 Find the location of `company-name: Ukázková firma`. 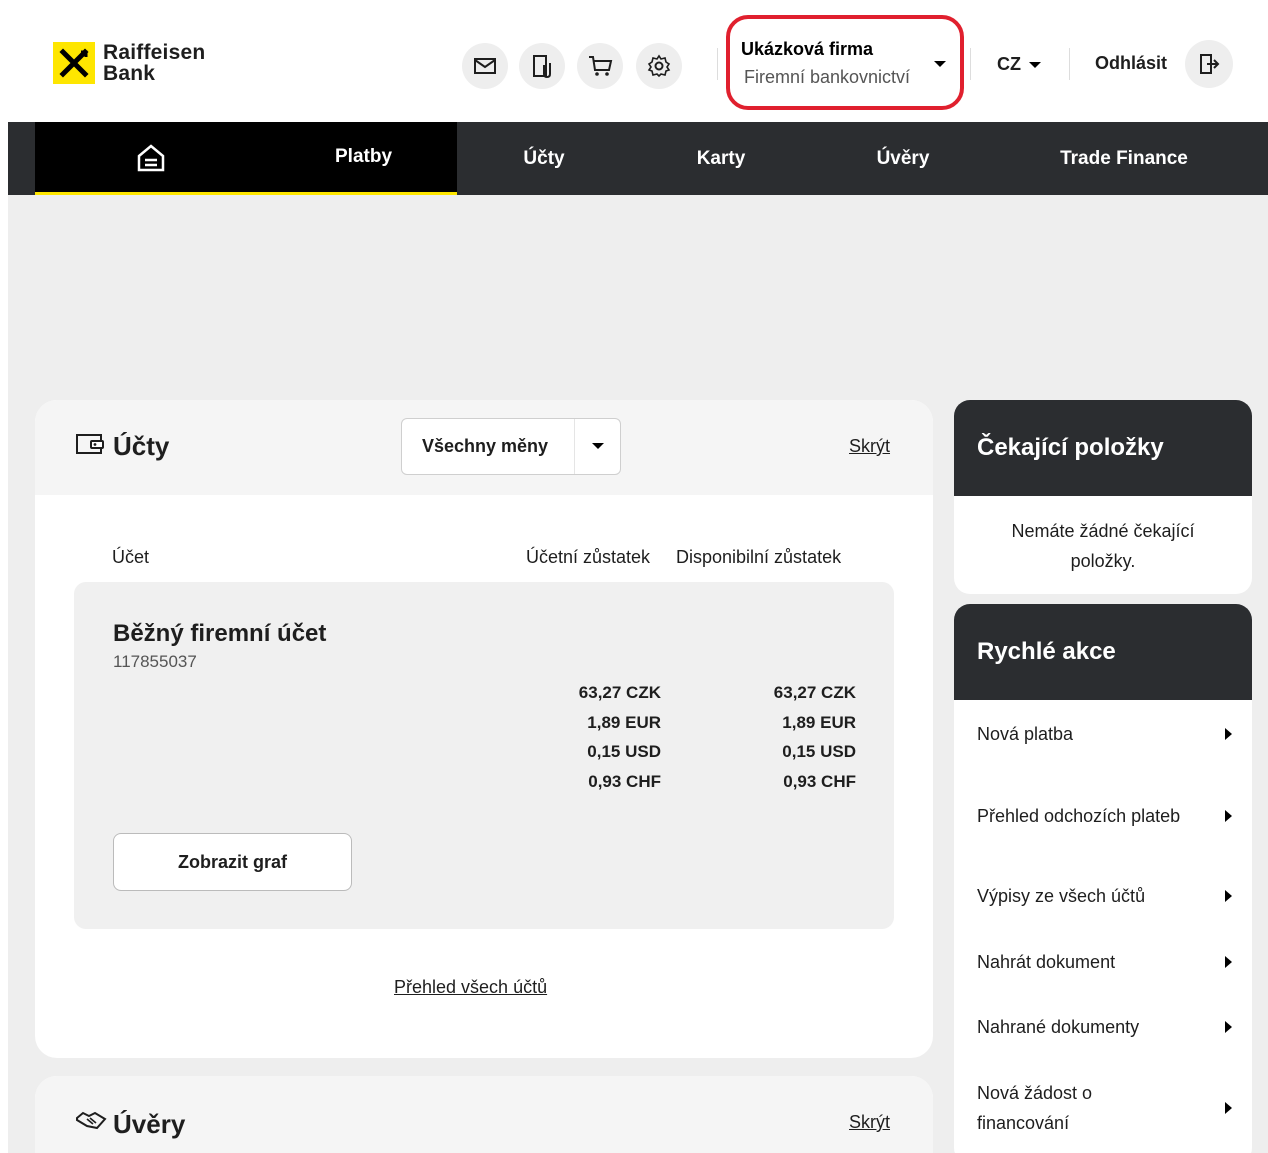

company-name: Ukázková firma is located at coordinates (807, 49).